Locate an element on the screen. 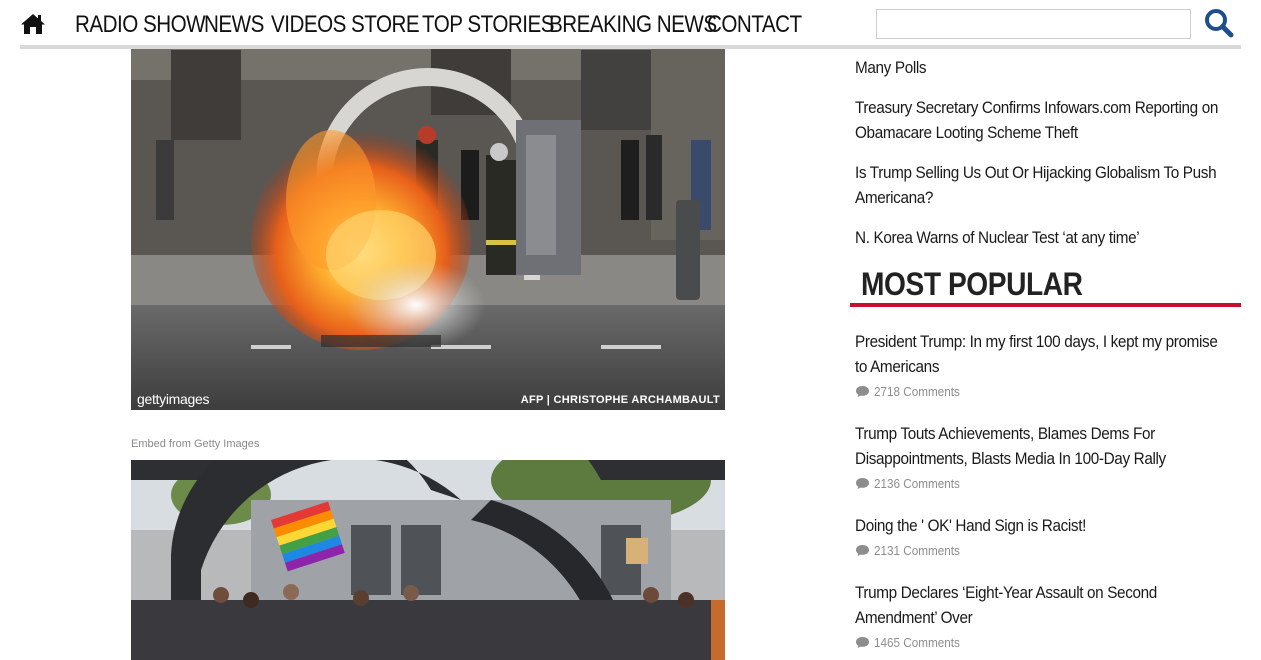 The image size is (1261, 660). nav-contact: CONTACT is located at coordinates (754, 25).